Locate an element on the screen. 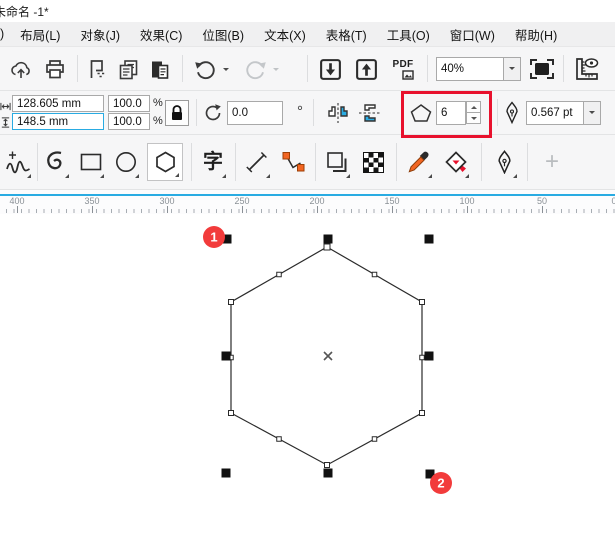 The width and height of the screenshot is (615, 551). rectangle-tool-button is located at coordinates (91, 162).